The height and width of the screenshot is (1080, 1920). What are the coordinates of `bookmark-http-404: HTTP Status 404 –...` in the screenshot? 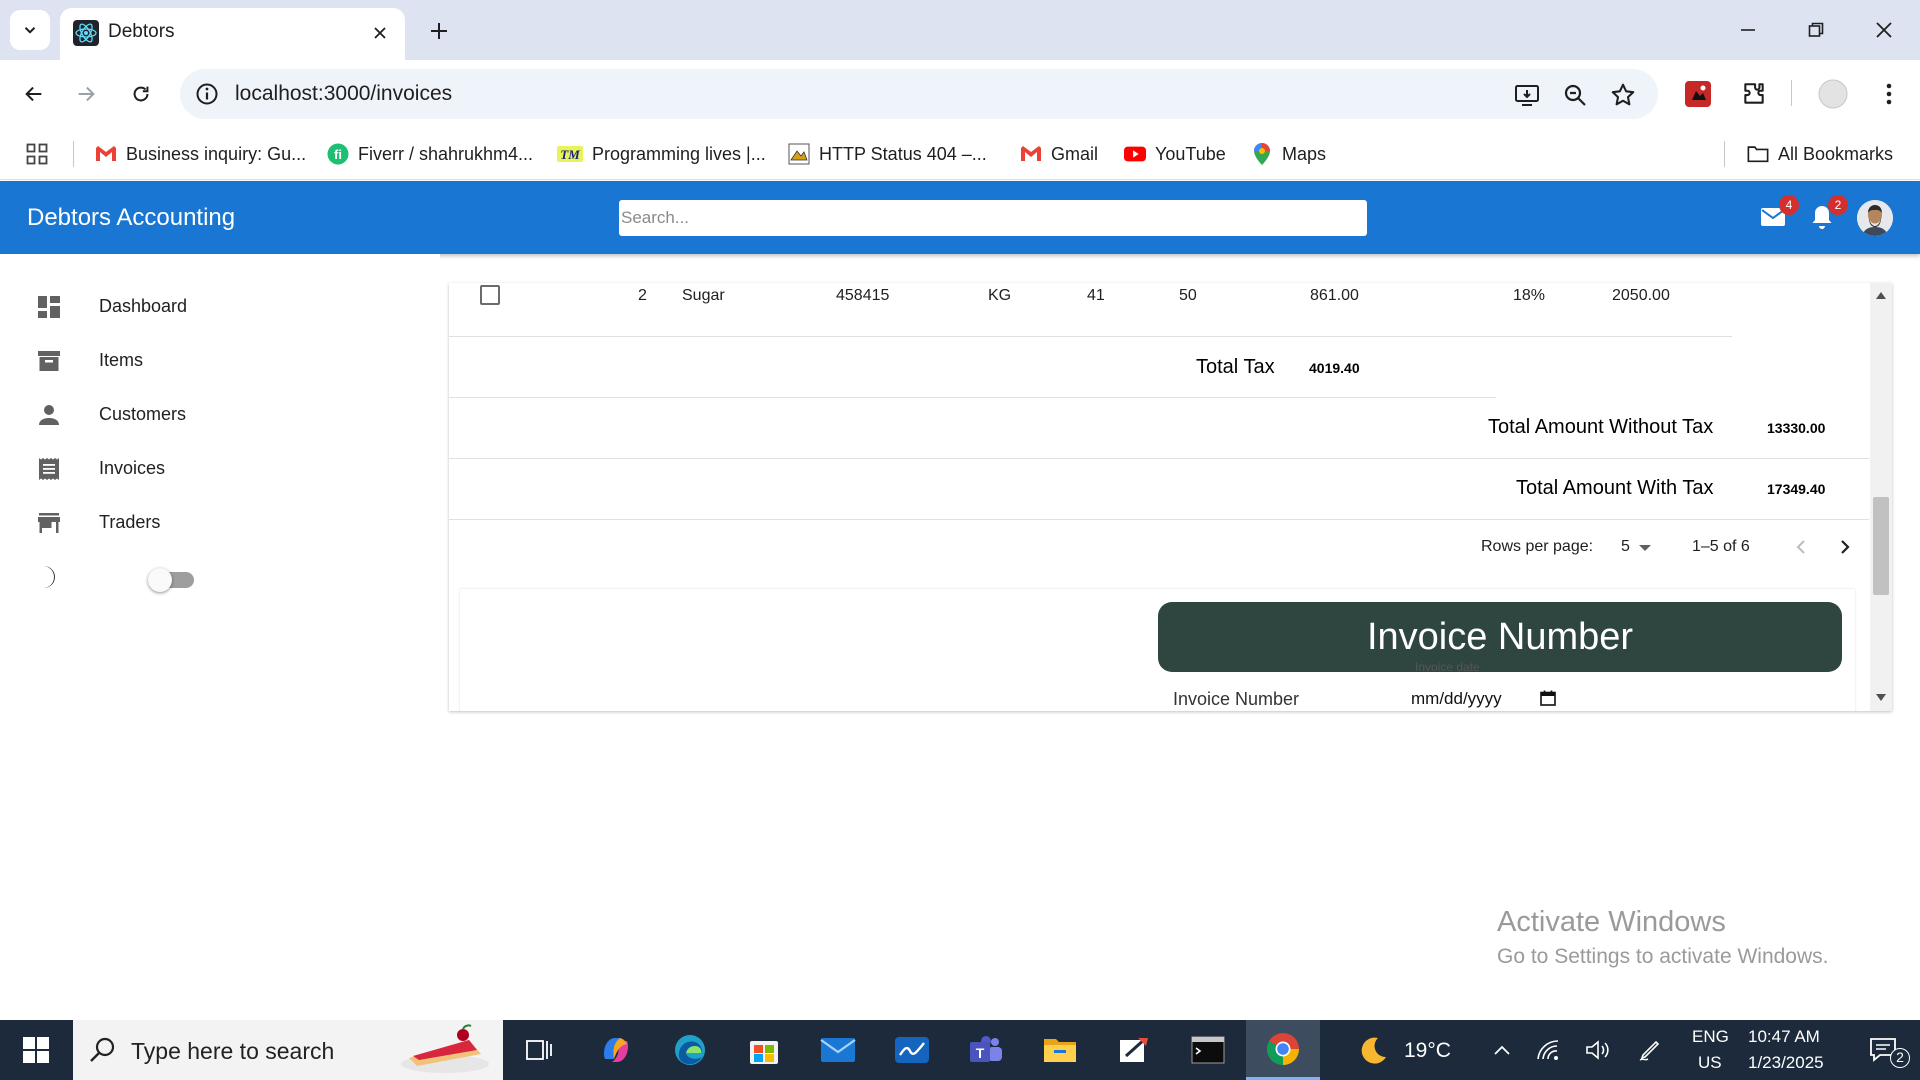 It's located at (887, 154).